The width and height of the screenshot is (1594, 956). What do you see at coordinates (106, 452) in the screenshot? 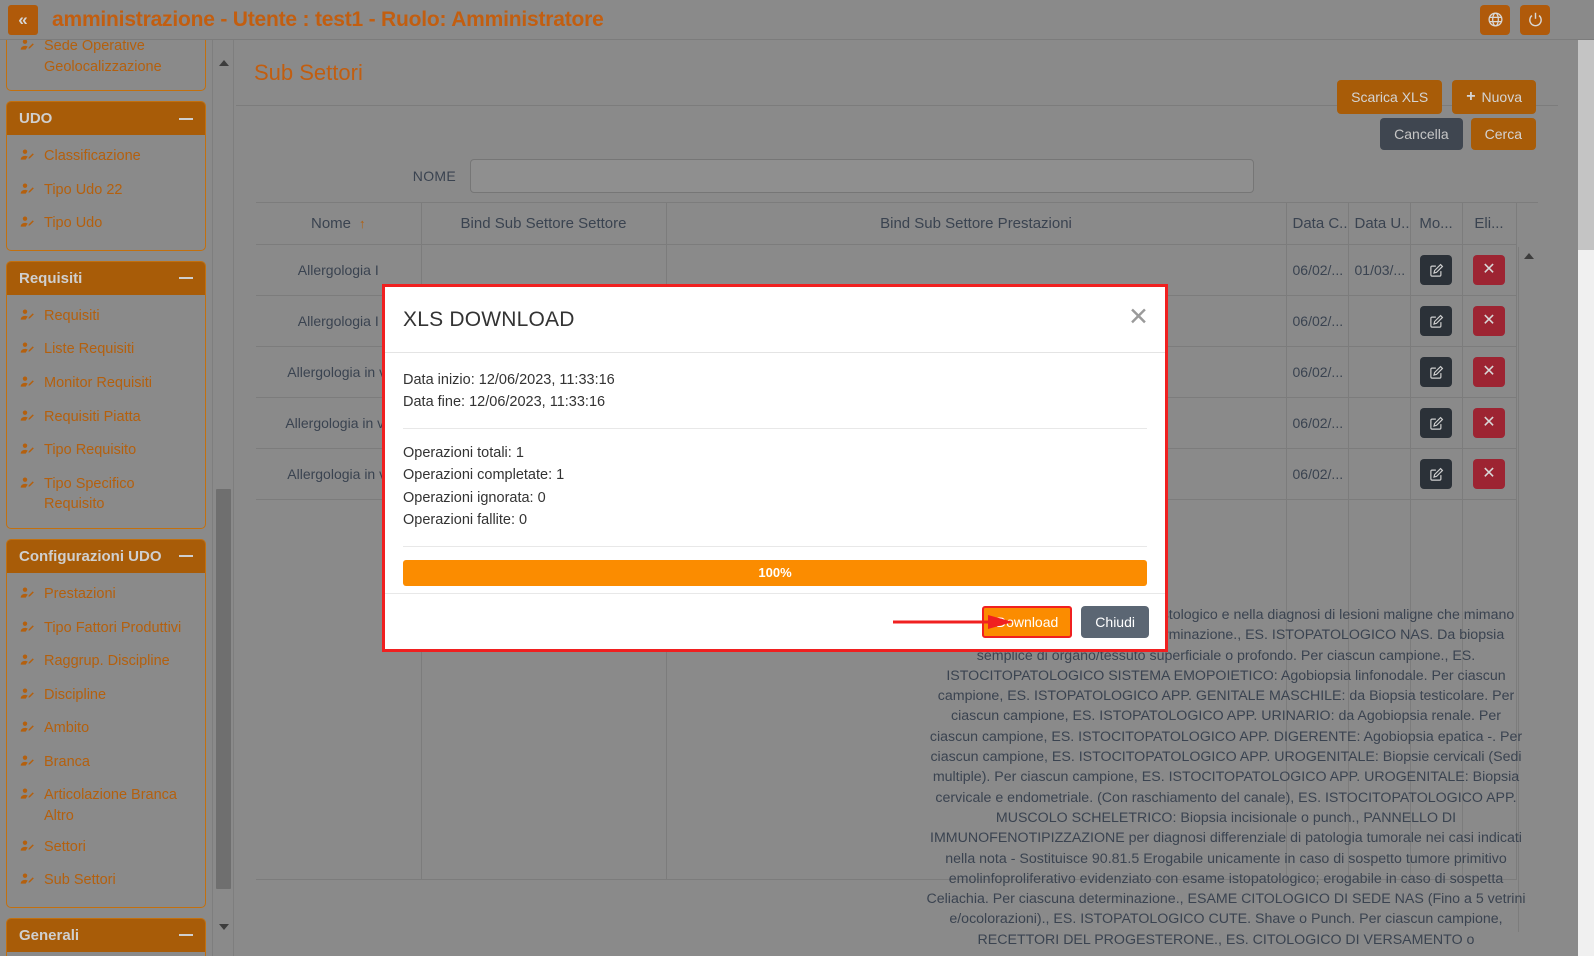
I see `sidebar-item-tipo-requisito: Tipo Requisito` at bounding box center [106, 452].